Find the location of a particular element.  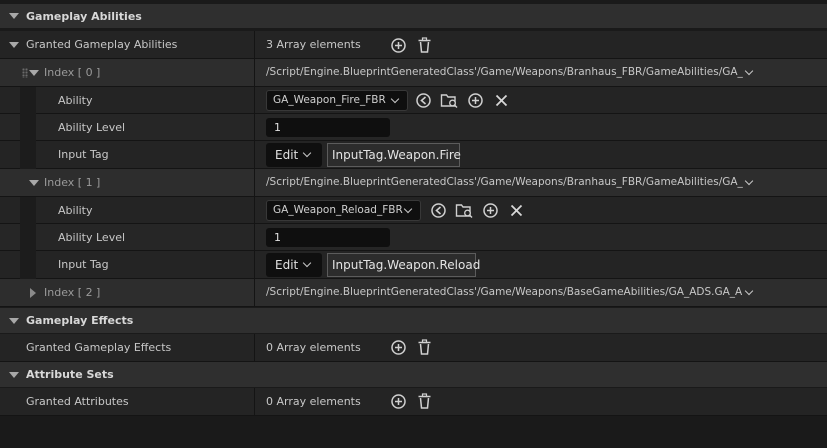

gameplay-tag-value: InputTag.Weapon.Reload is located at coordinates (403, 265).